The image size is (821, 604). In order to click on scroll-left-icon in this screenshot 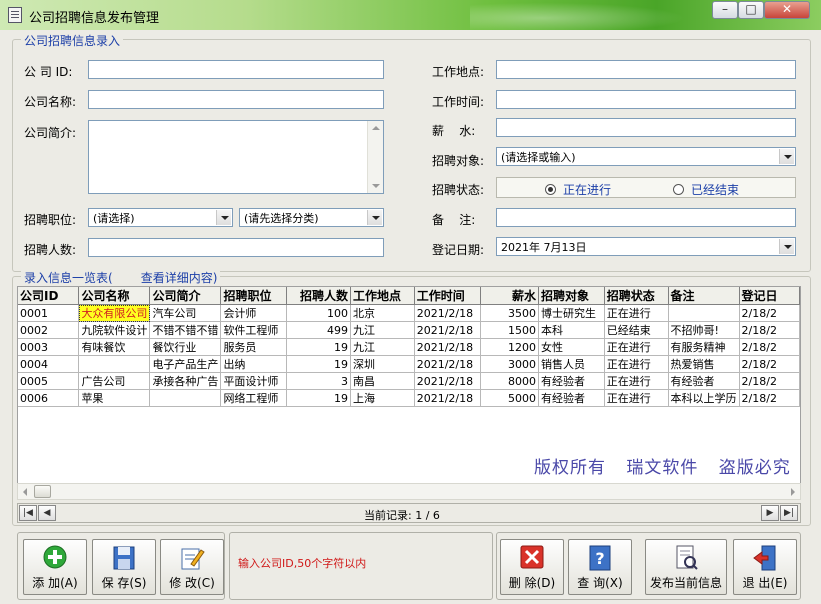, I will do `click(25, 492)`.